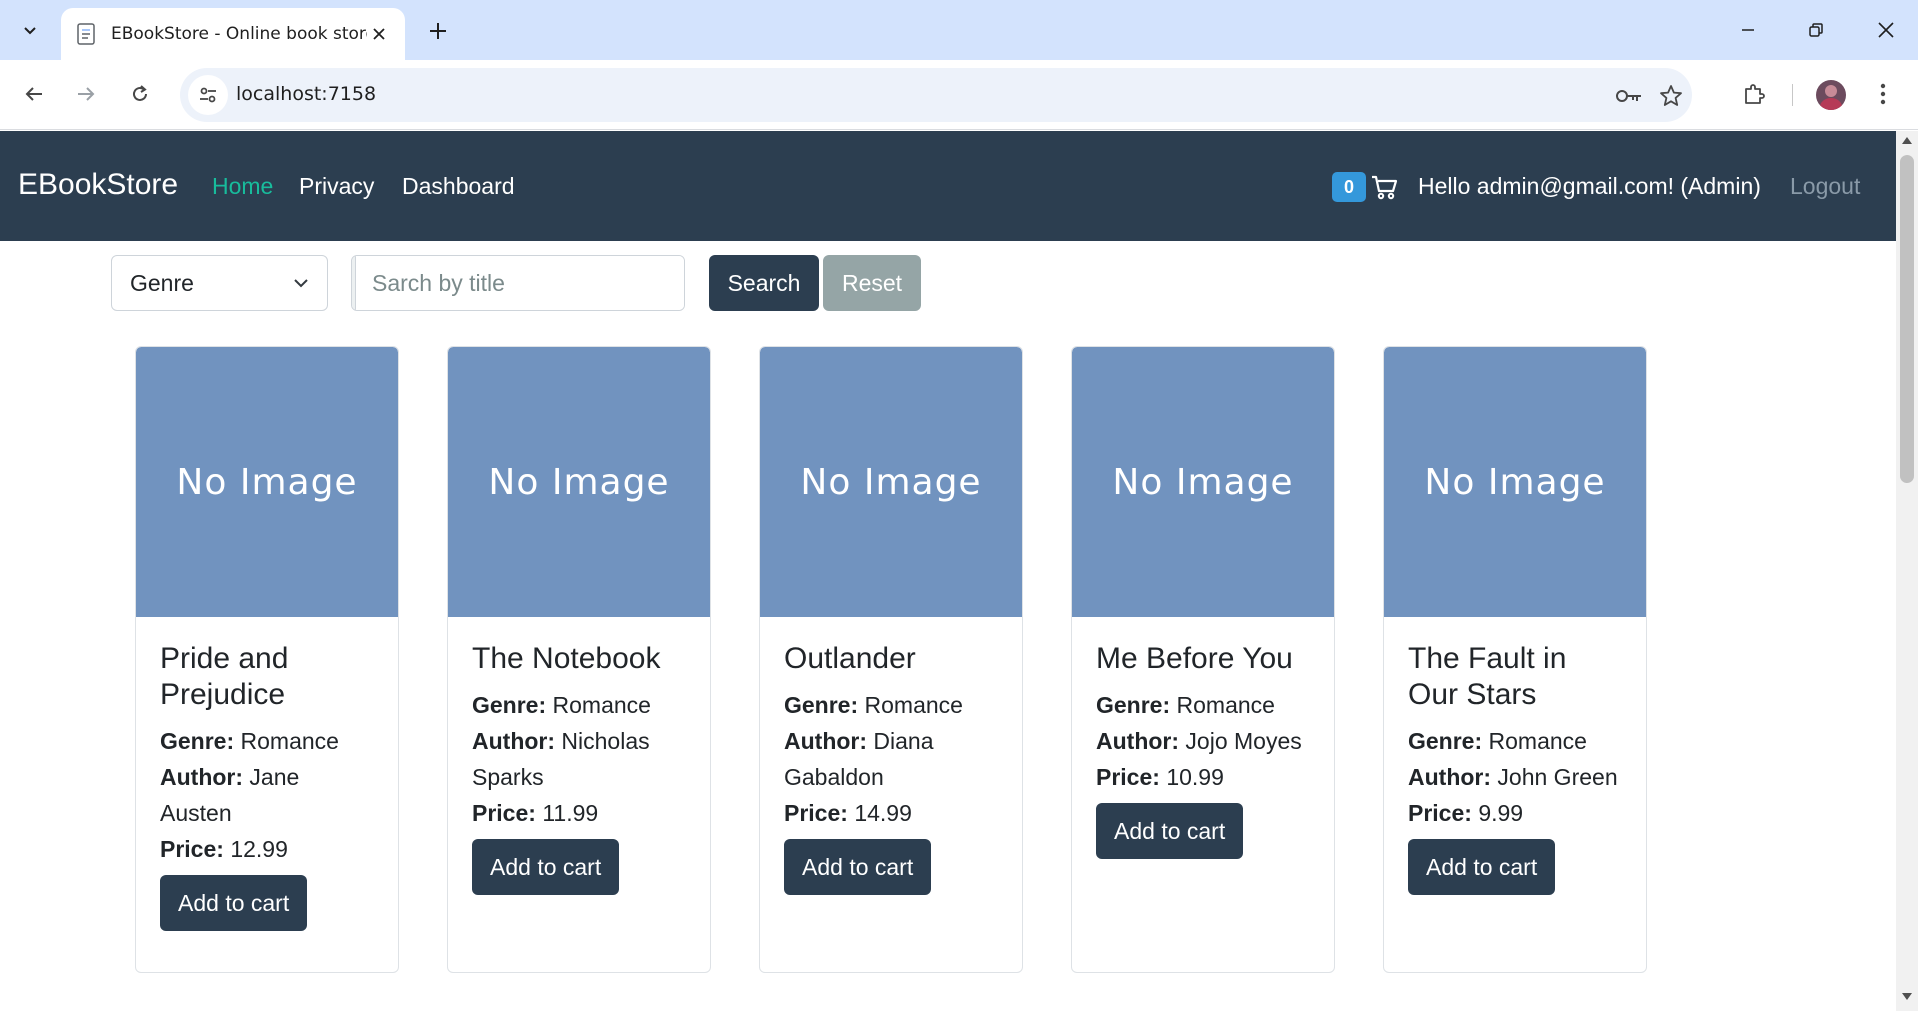  I want to click on book-price: Price: 14.99, so click(848, 813).